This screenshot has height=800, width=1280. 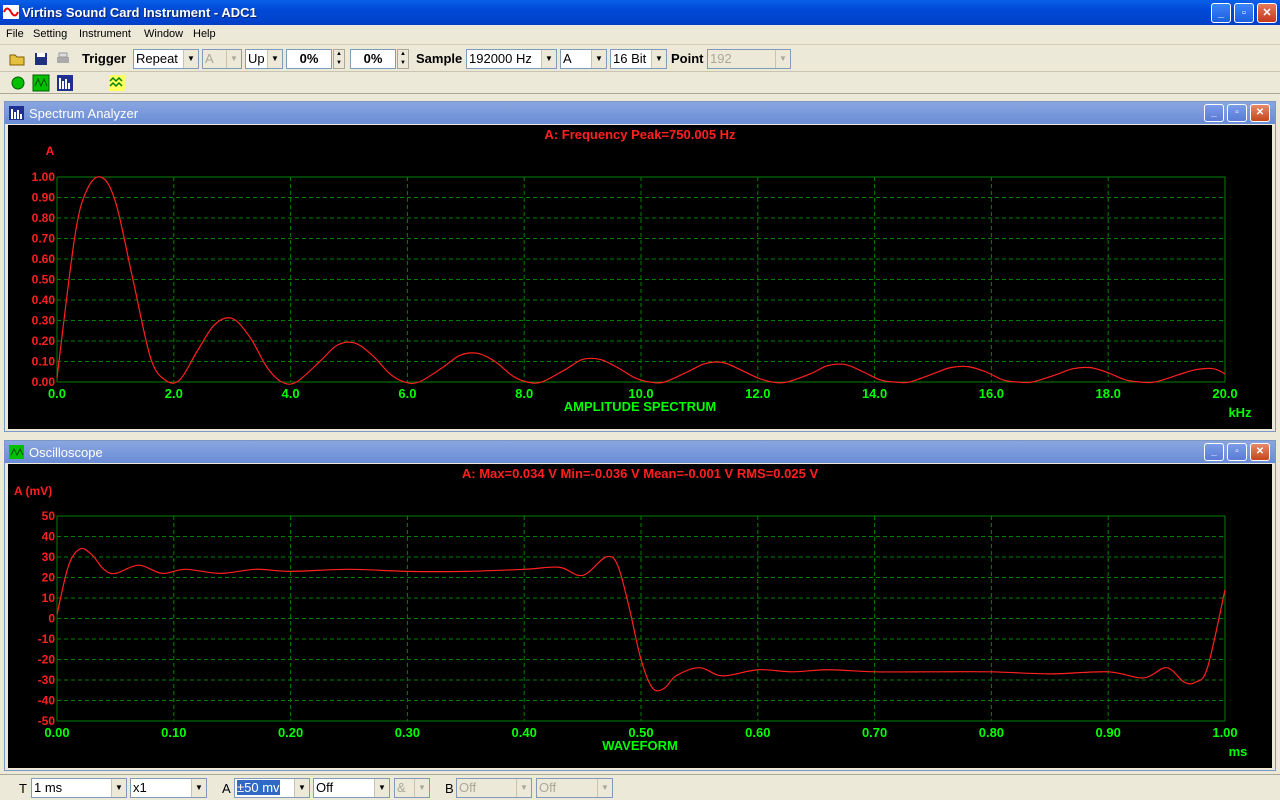 I want to click on oscilloscope-title: Oscilloscope, so click(x=66, y=452).